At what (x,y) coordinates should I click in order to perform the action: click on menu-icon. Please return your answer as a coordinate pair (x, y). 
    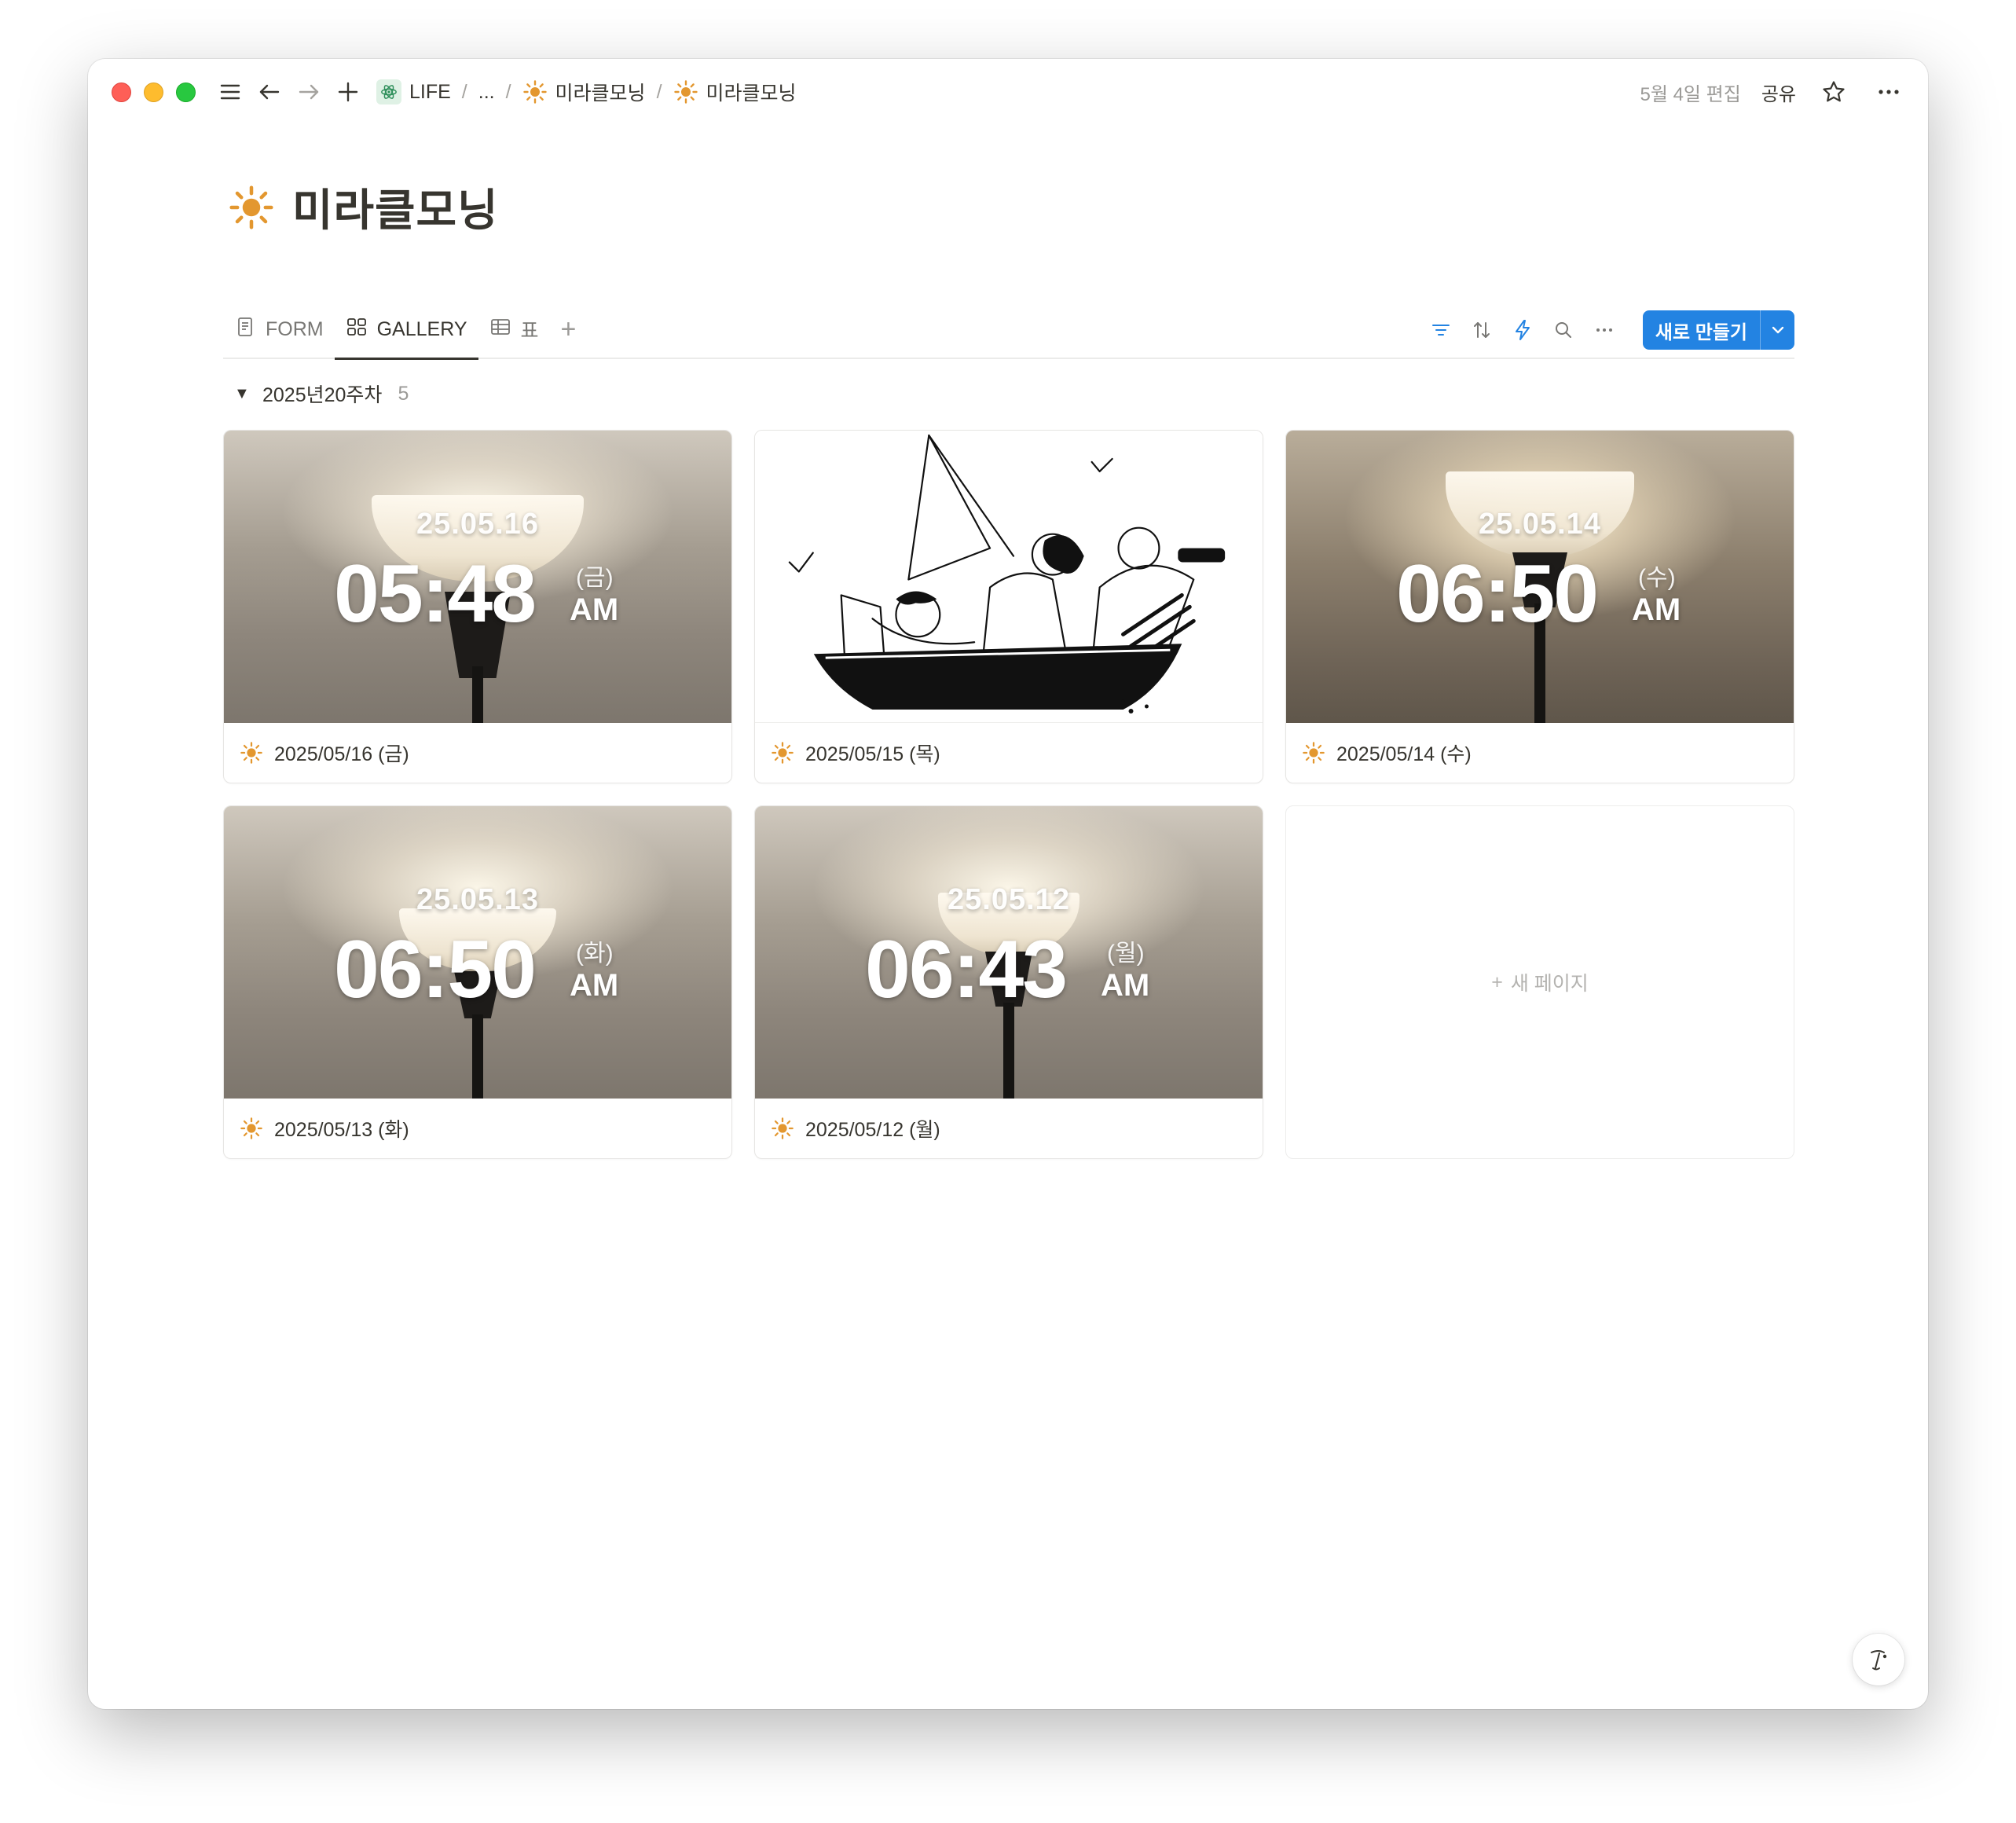
    Looking at the image, I should click on (230, 92).